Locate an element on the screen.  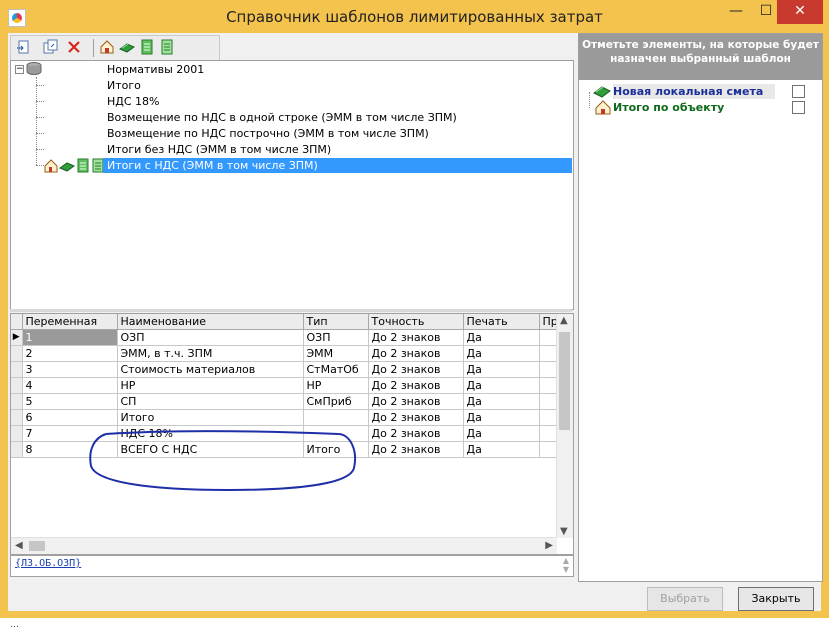
cell-variable: 5 is located at coordinates (70, 401).